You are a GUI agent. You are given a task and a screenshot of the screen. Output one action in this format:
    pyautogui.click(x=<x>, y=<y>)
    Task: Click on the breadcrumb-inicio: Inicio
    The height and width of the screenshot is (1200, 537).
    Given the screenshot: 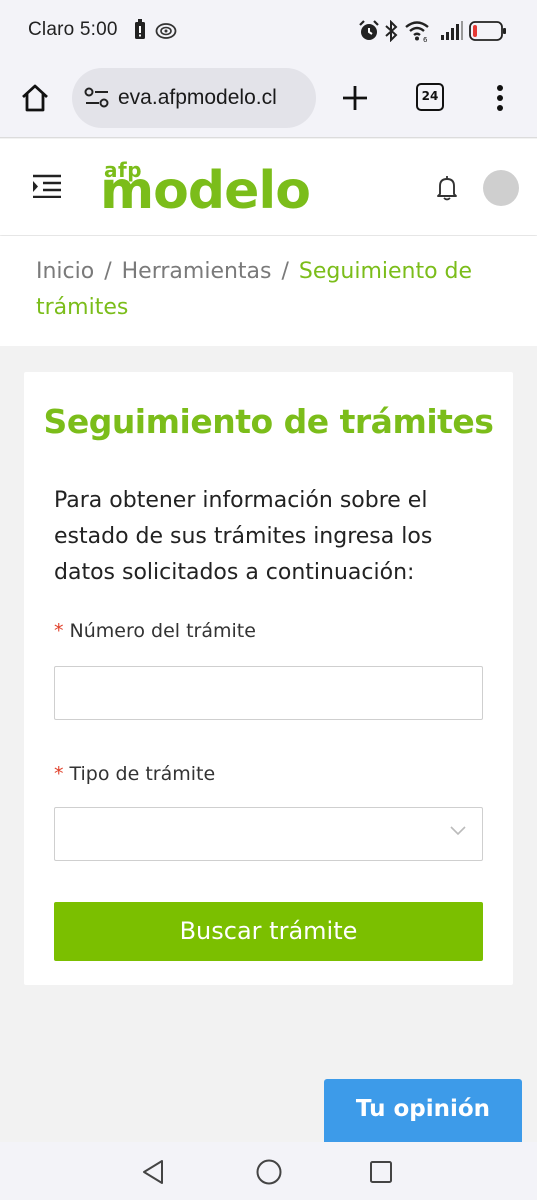 What is the action you would take?
    pyautogui.click(x=65, y=271)
    